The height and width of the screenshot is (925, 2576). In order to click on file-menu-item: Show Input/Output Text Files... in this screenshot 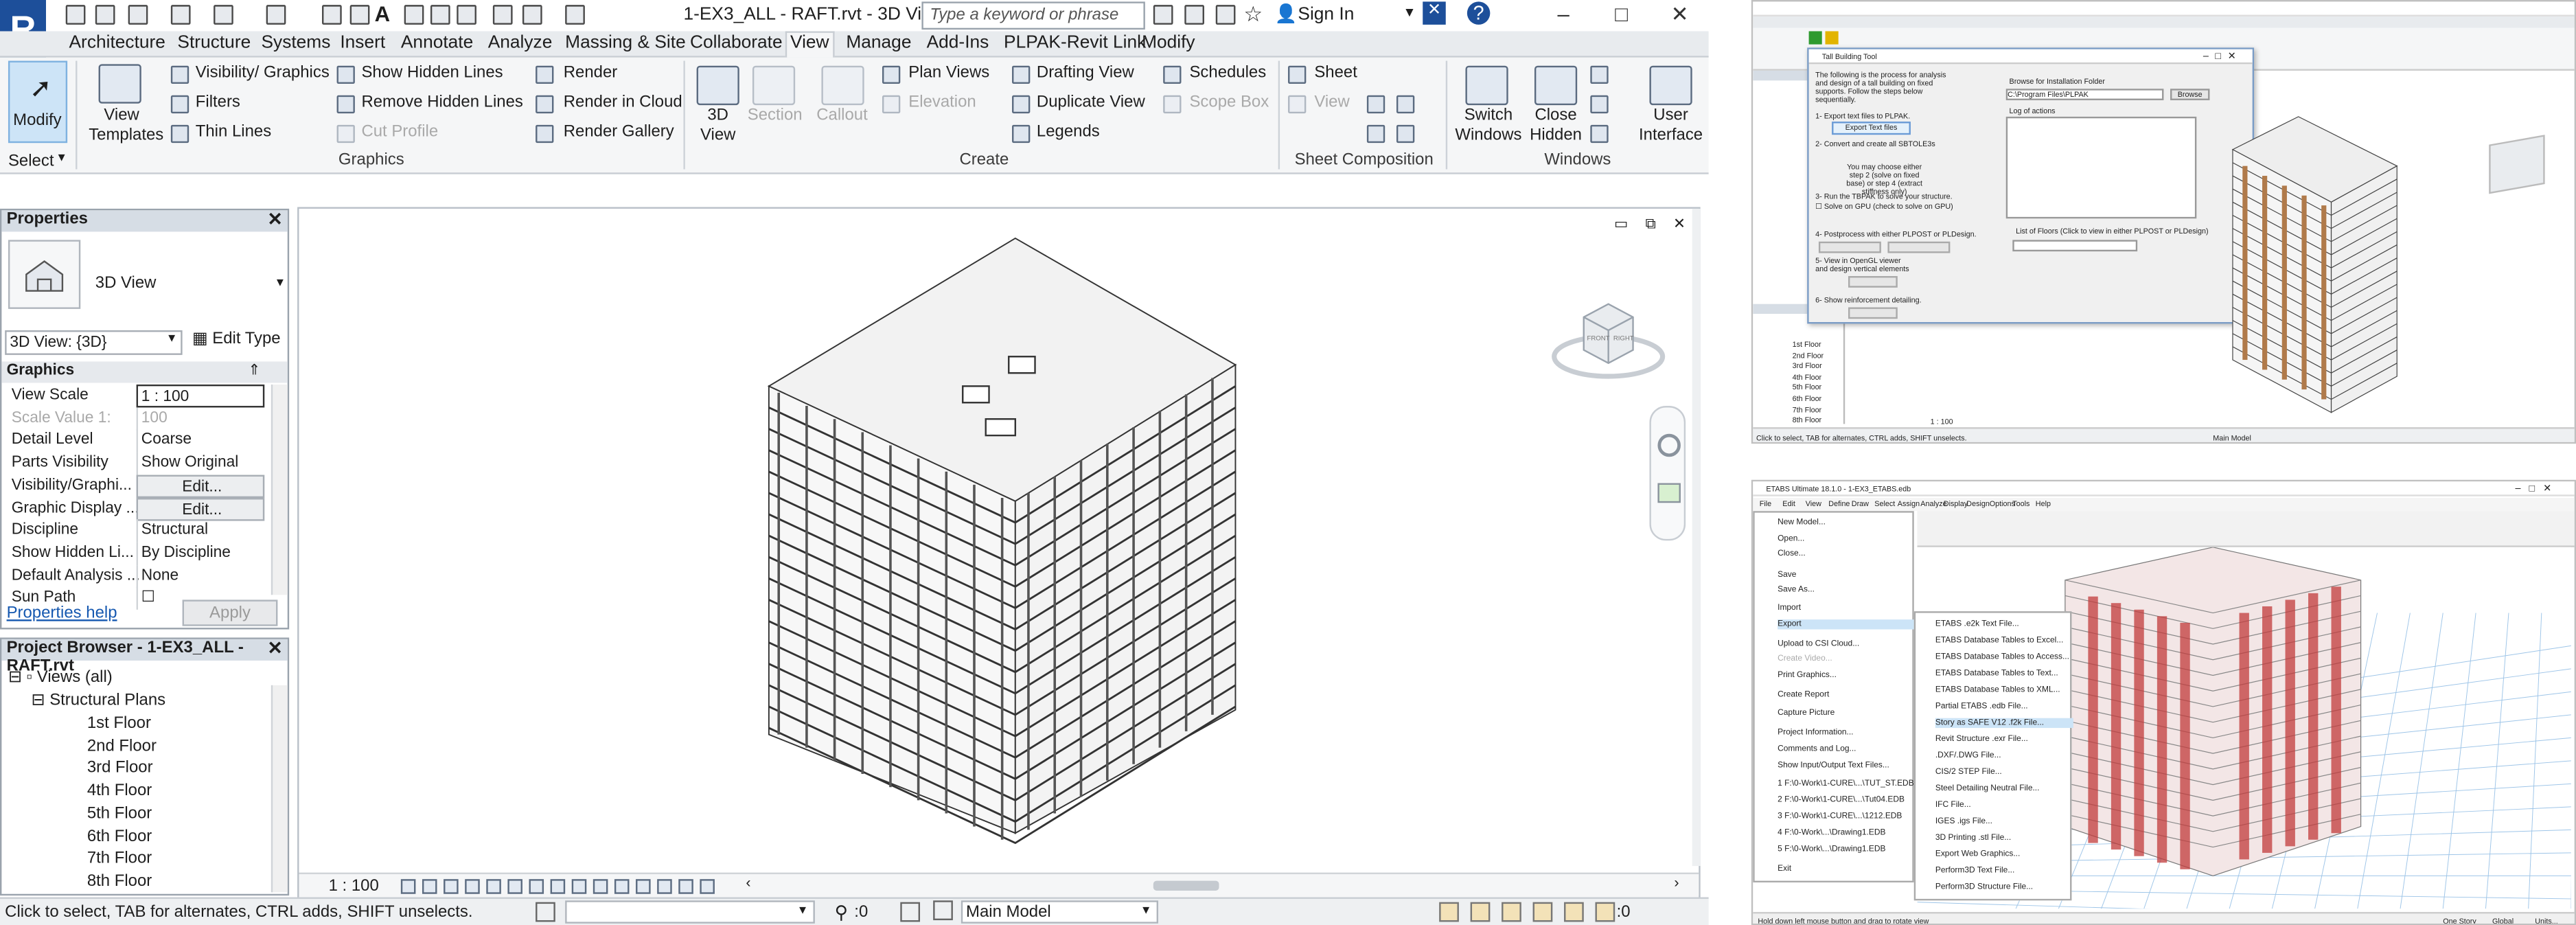, I will do `click(1833, 766)`.